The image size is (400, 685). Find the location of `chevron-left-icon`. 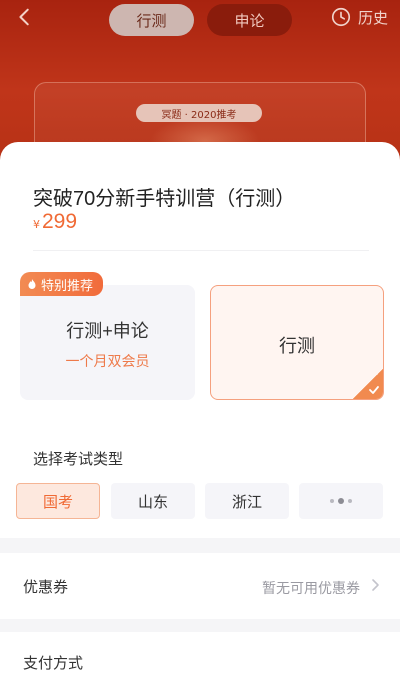

chevron-left-icon is located at coordinates (24, 17).